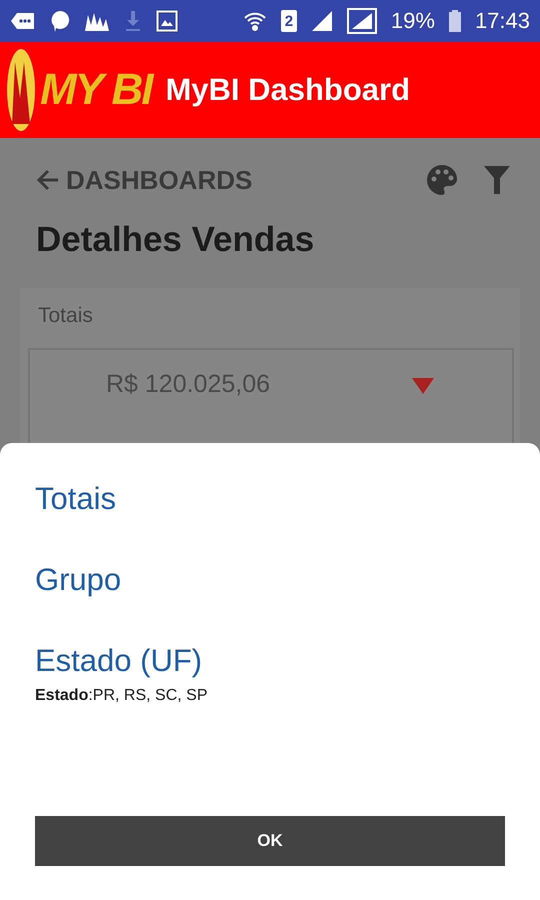  Describe the element at coordinates (48, 180) in the screenshot. I see `back-arrow-icon` at that location.